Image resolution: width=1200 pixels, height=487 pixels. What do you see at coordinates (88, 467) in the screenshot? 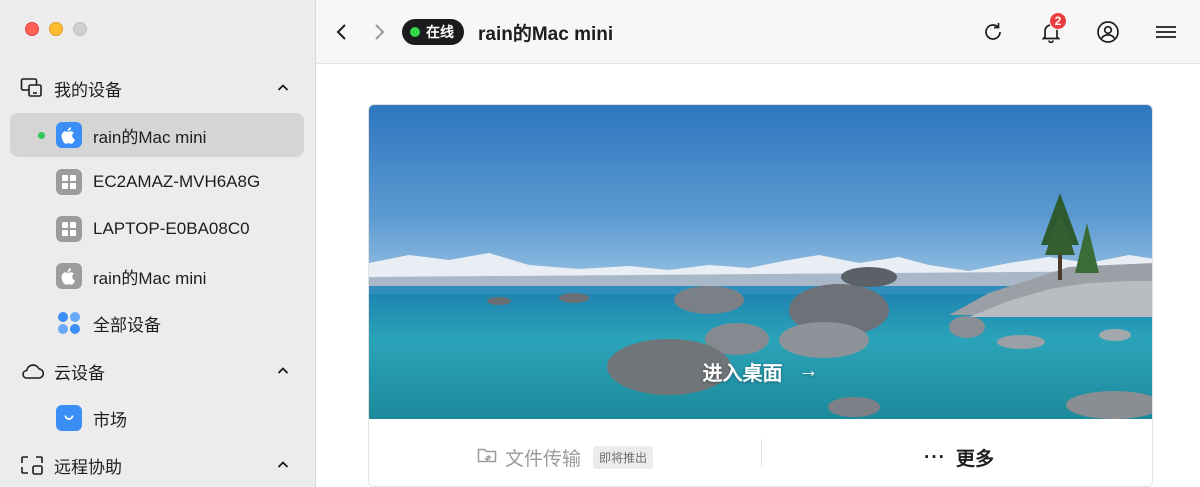
I see `section-label: 远程协助` at bounding box center [88, 467].